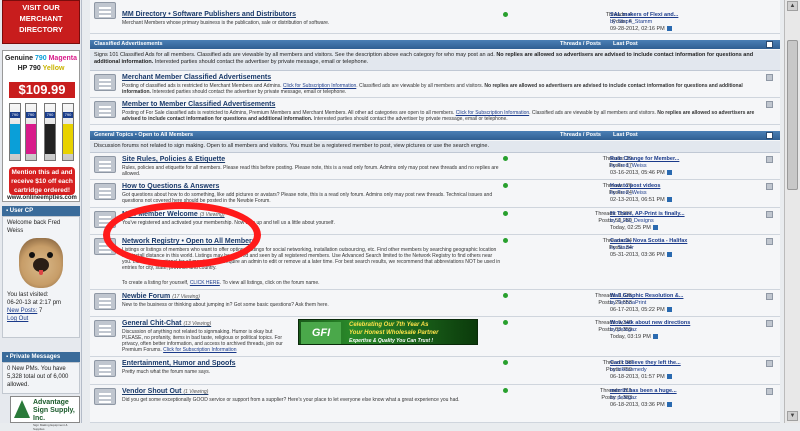 The height and width of the screenshot is (431, 800). I want to click on column-threads-posts: Threads / Posts, so click(580, 135).